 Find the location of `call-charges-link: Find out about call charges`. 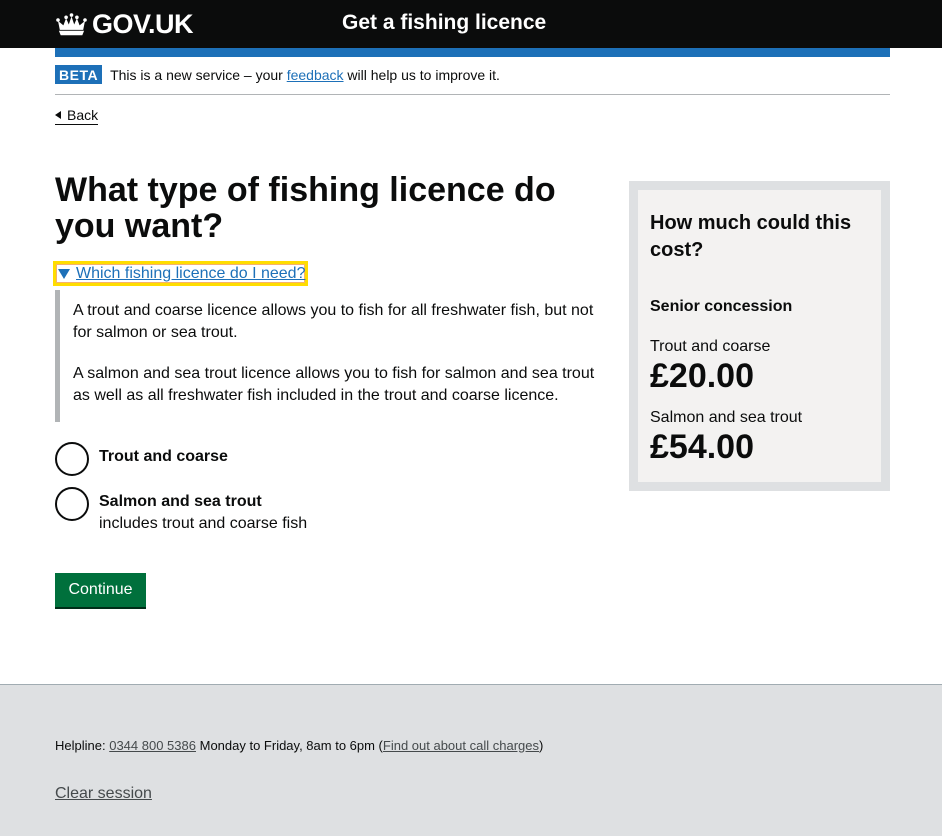

call-charges-link: Find out about call charges is located at coordinates (461, 745).